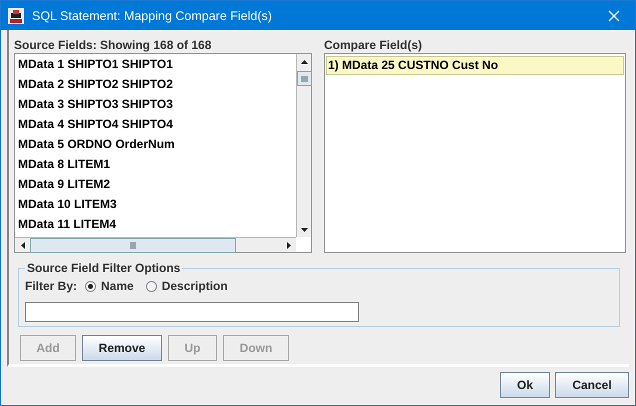  I want to click on radio-button: Description, so click(187, 286).